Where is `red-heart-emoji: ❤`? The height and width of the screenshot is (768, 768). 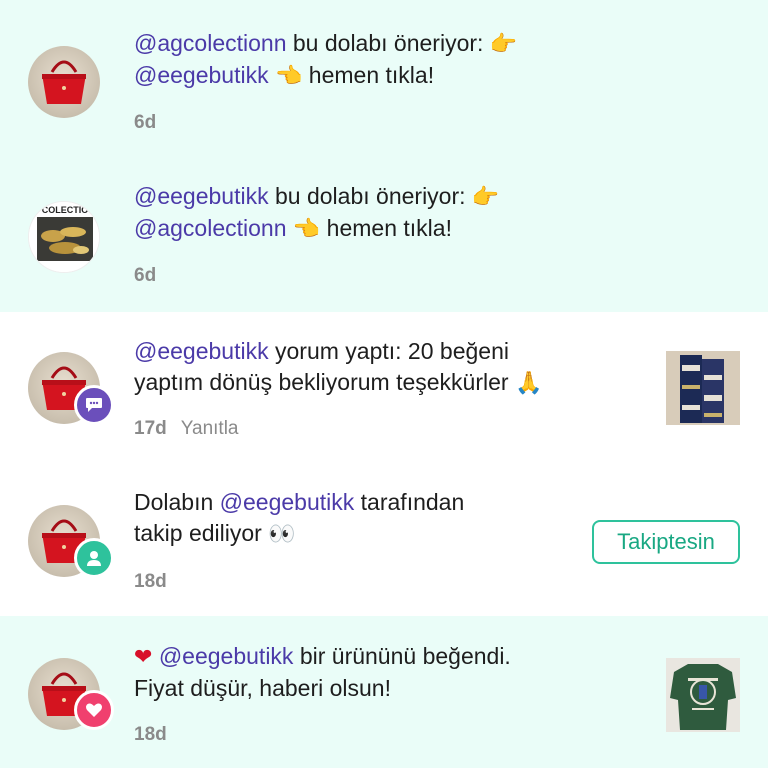
red-heart-emoji: ❤ is located at coordinates (143, 657).